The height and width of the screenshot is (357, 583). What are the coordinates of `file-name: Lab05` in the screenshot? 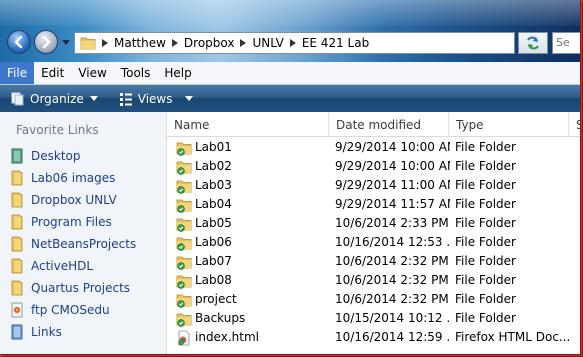 It's located at (213, 223).